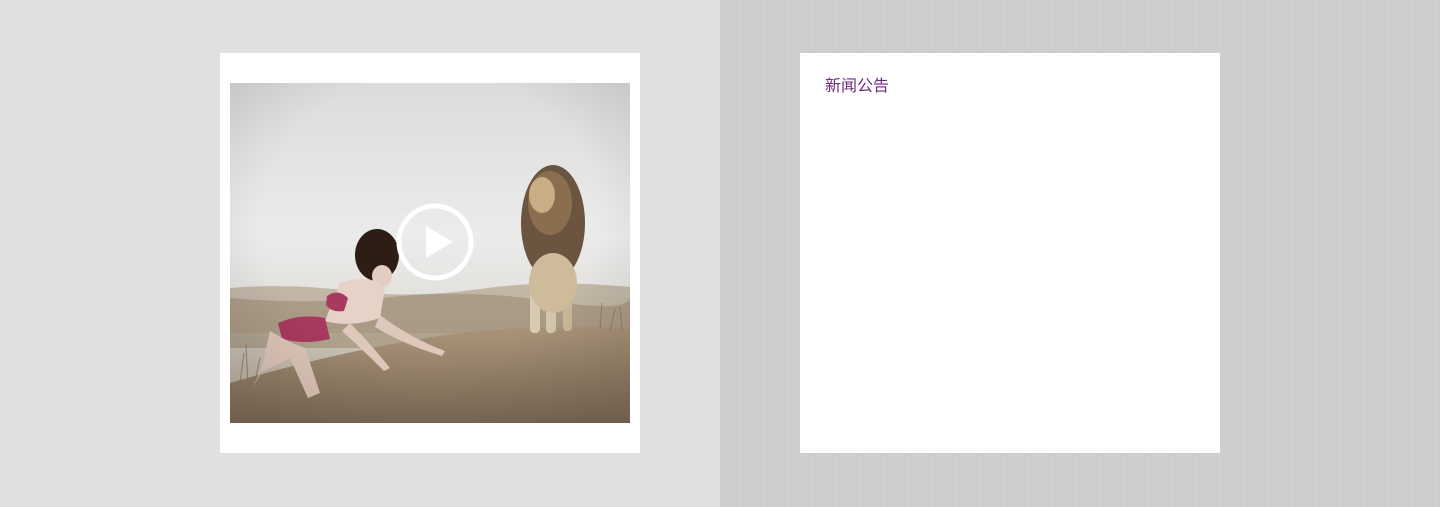 This screenshot has width=1440, height=507. I want to click on play-circle-icon, so click(435, 242).